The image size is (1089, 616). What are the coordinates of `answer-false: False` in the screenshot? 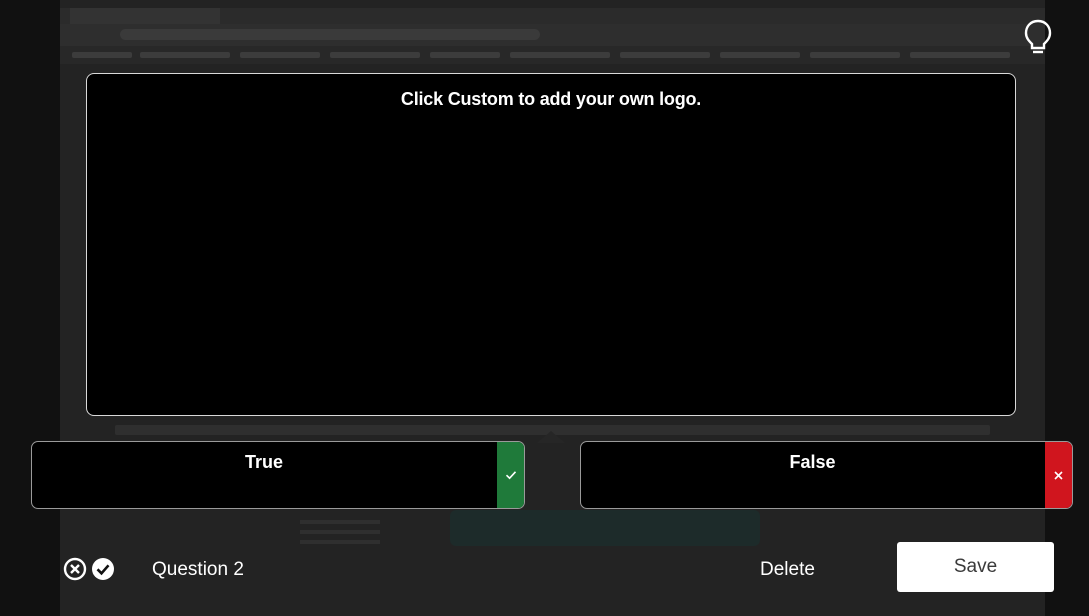 It's located at (826, 475).